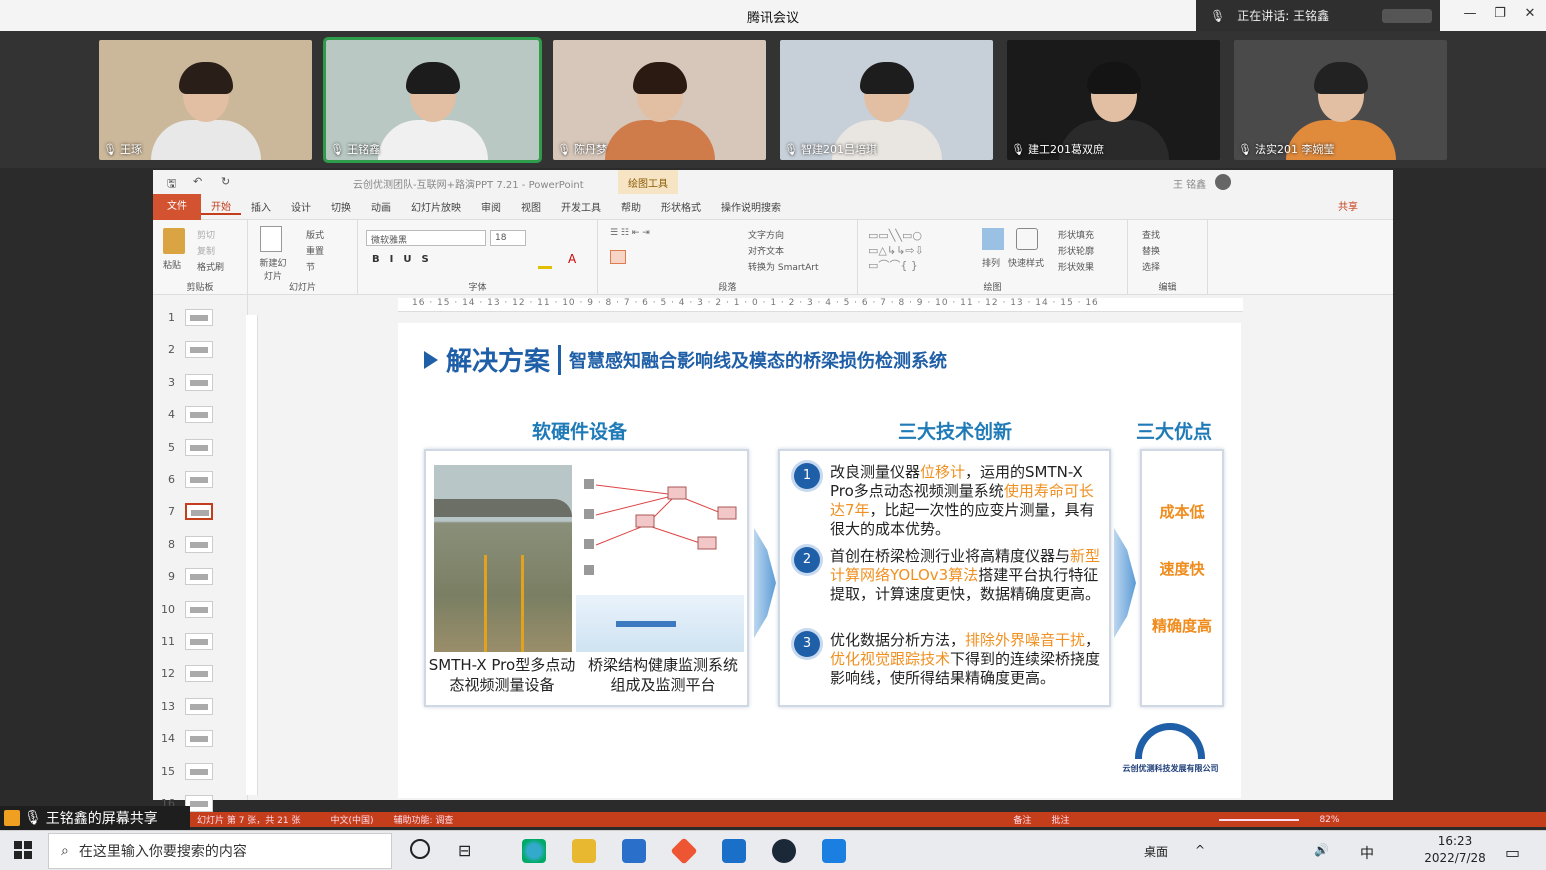 This screenshot has width=1546, height=870. Describe the element at coordinates (1367, 853) in the screenshot. I see `ime-indicator: 中` at that location.